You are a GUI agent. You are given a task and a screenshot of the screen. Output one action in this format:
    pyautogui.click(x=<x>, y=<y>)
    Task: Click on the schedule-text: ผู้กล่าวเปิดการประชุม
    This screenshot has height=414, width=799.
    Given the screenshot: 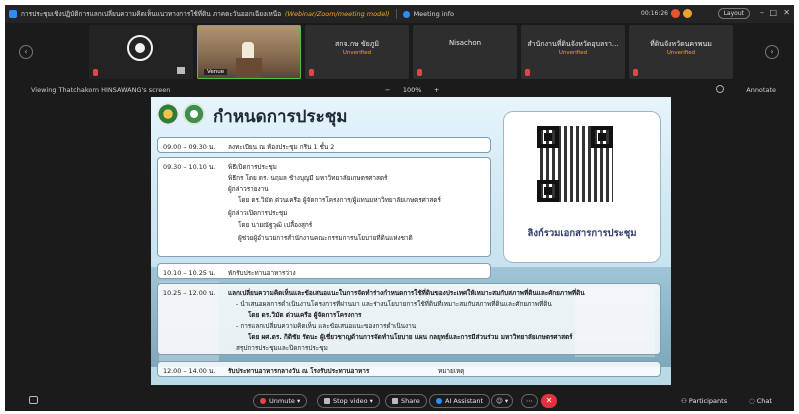 What is the action you would take?
    pyautogui.click(x=258, y=213)
    